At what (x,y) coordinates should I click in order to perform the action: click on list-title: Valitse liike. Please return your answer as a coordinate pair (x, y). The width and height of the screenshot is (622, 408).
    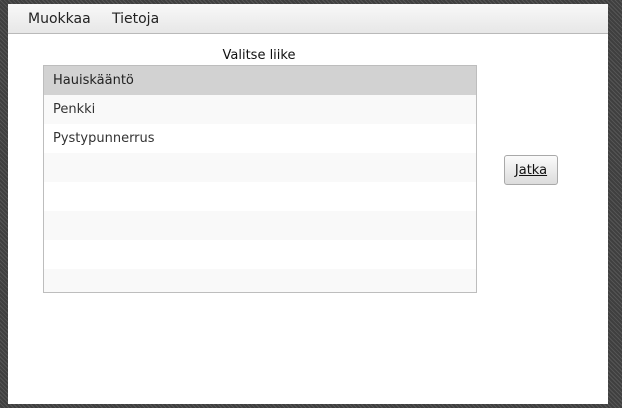
    Looking at the image, I should click on (259, 55).